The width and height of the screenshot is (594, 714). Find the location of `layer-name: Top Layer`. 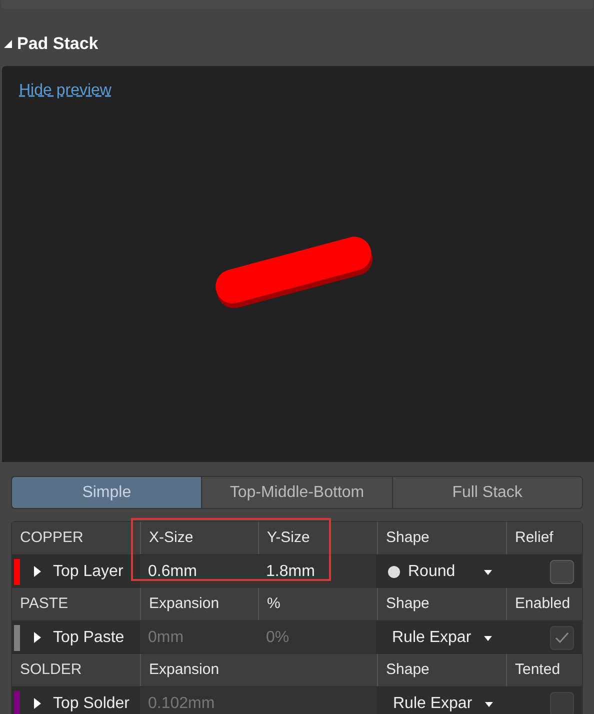

layer-name: Top Layer is located at coordinates (88, 572).